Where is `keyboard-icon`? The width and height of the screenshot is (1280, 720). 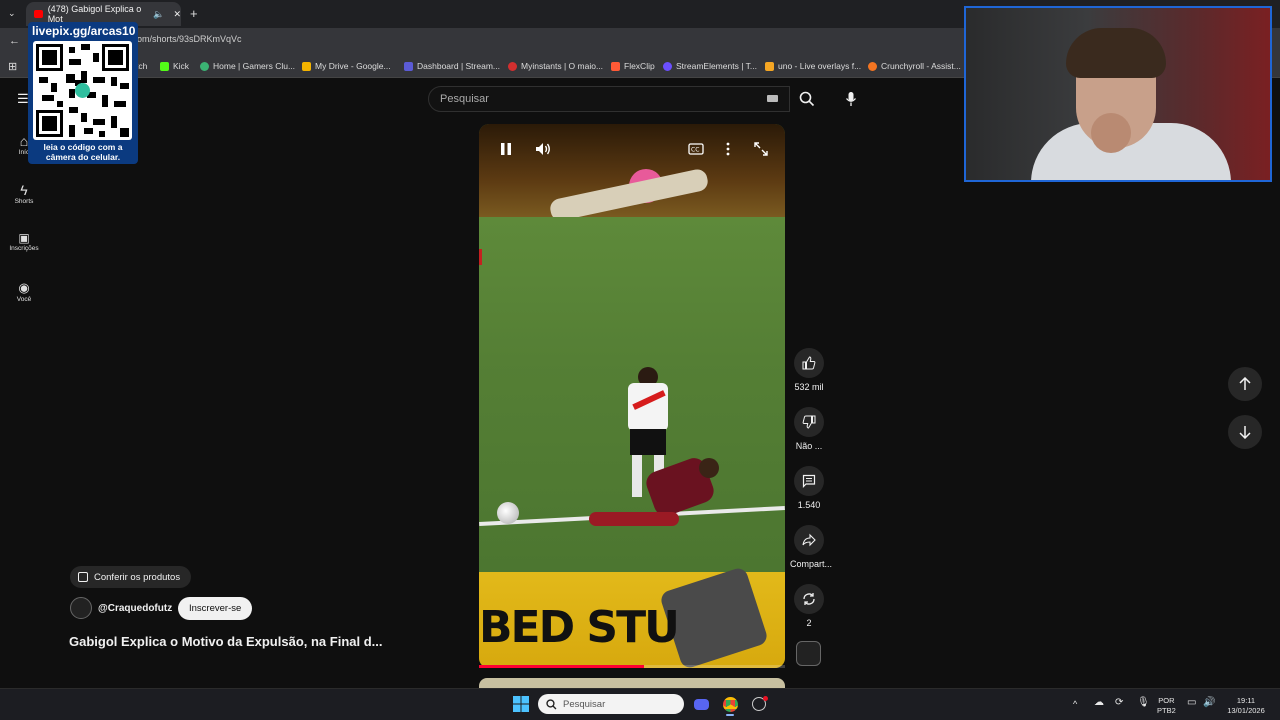 keyboard-icon is located at coordinates (772, 98).